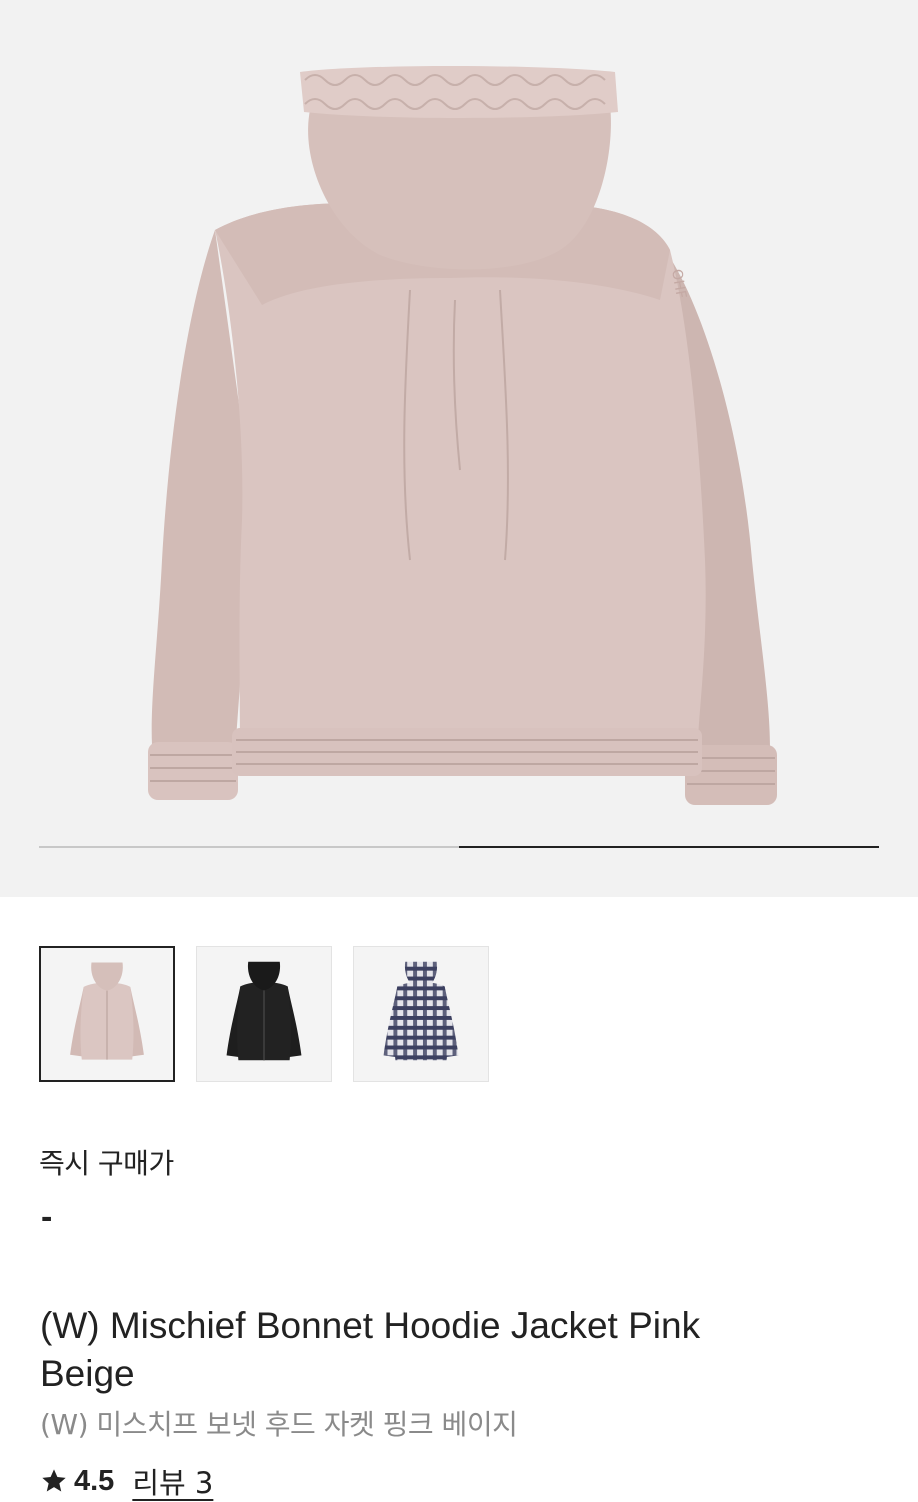 This screenshot has width=918, height=1502. Describe the element at coordinates (669, 847) in the screenshot. I see `gallery-progress-indicator` at that location.